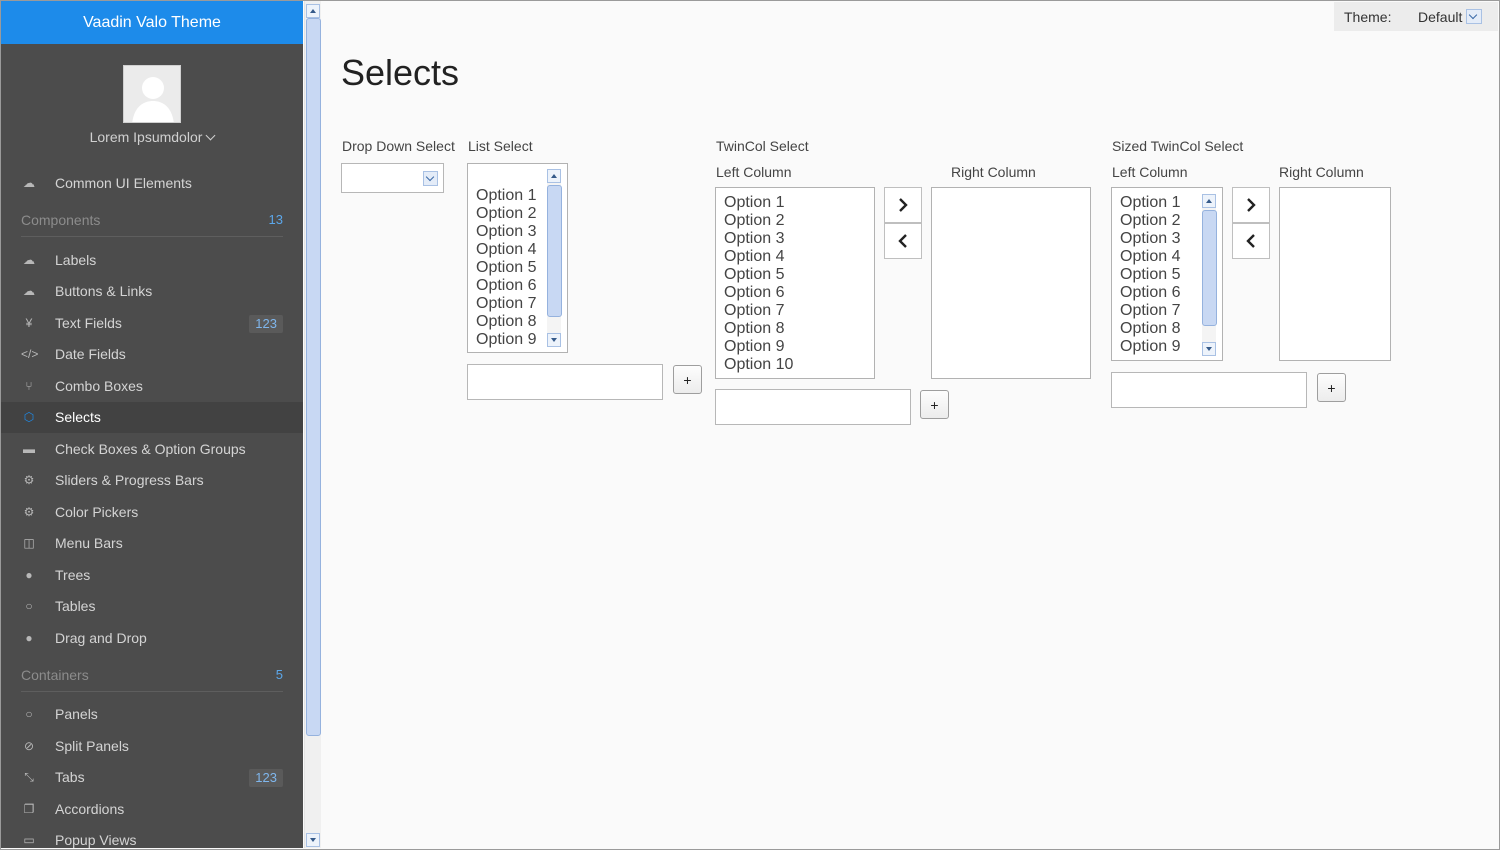 Image resolution: width=1500 pixels, height=850 pixels. Describe the element at coordinates (152, 809) in the screenshot. I see `sidebar-item-accordions: ❐ Accordions` at that location.